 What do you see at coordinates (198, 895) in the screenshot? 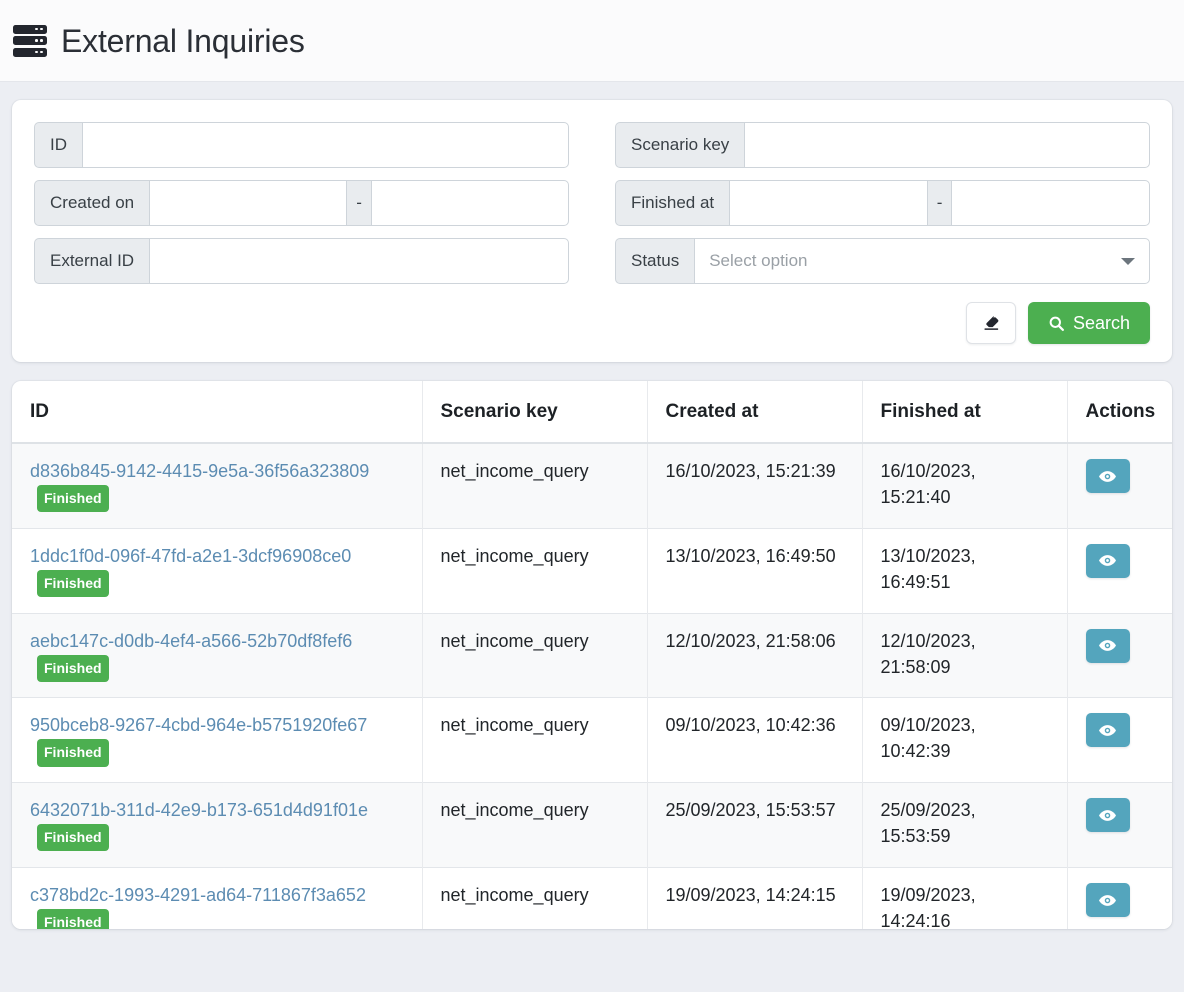
I see `inquiry-id-link: c378bd2c-1993-4291-ad64-711867f3a652` at bounding box center [198, 895].